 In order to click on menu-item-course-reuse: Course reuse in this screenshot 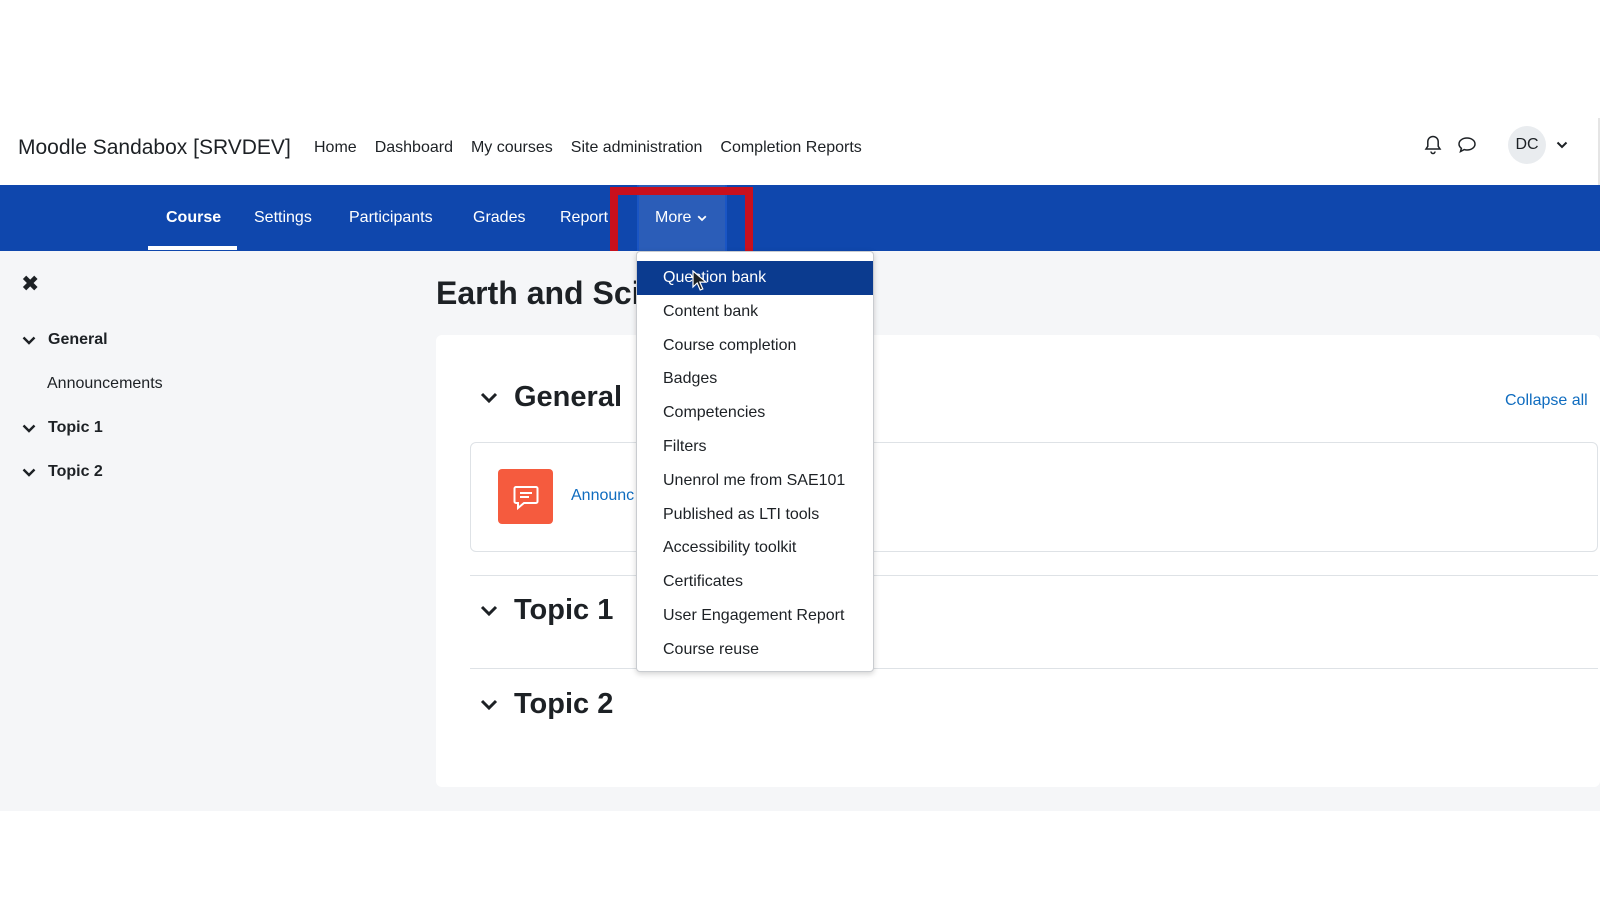, I will do `click(755, 650)`.